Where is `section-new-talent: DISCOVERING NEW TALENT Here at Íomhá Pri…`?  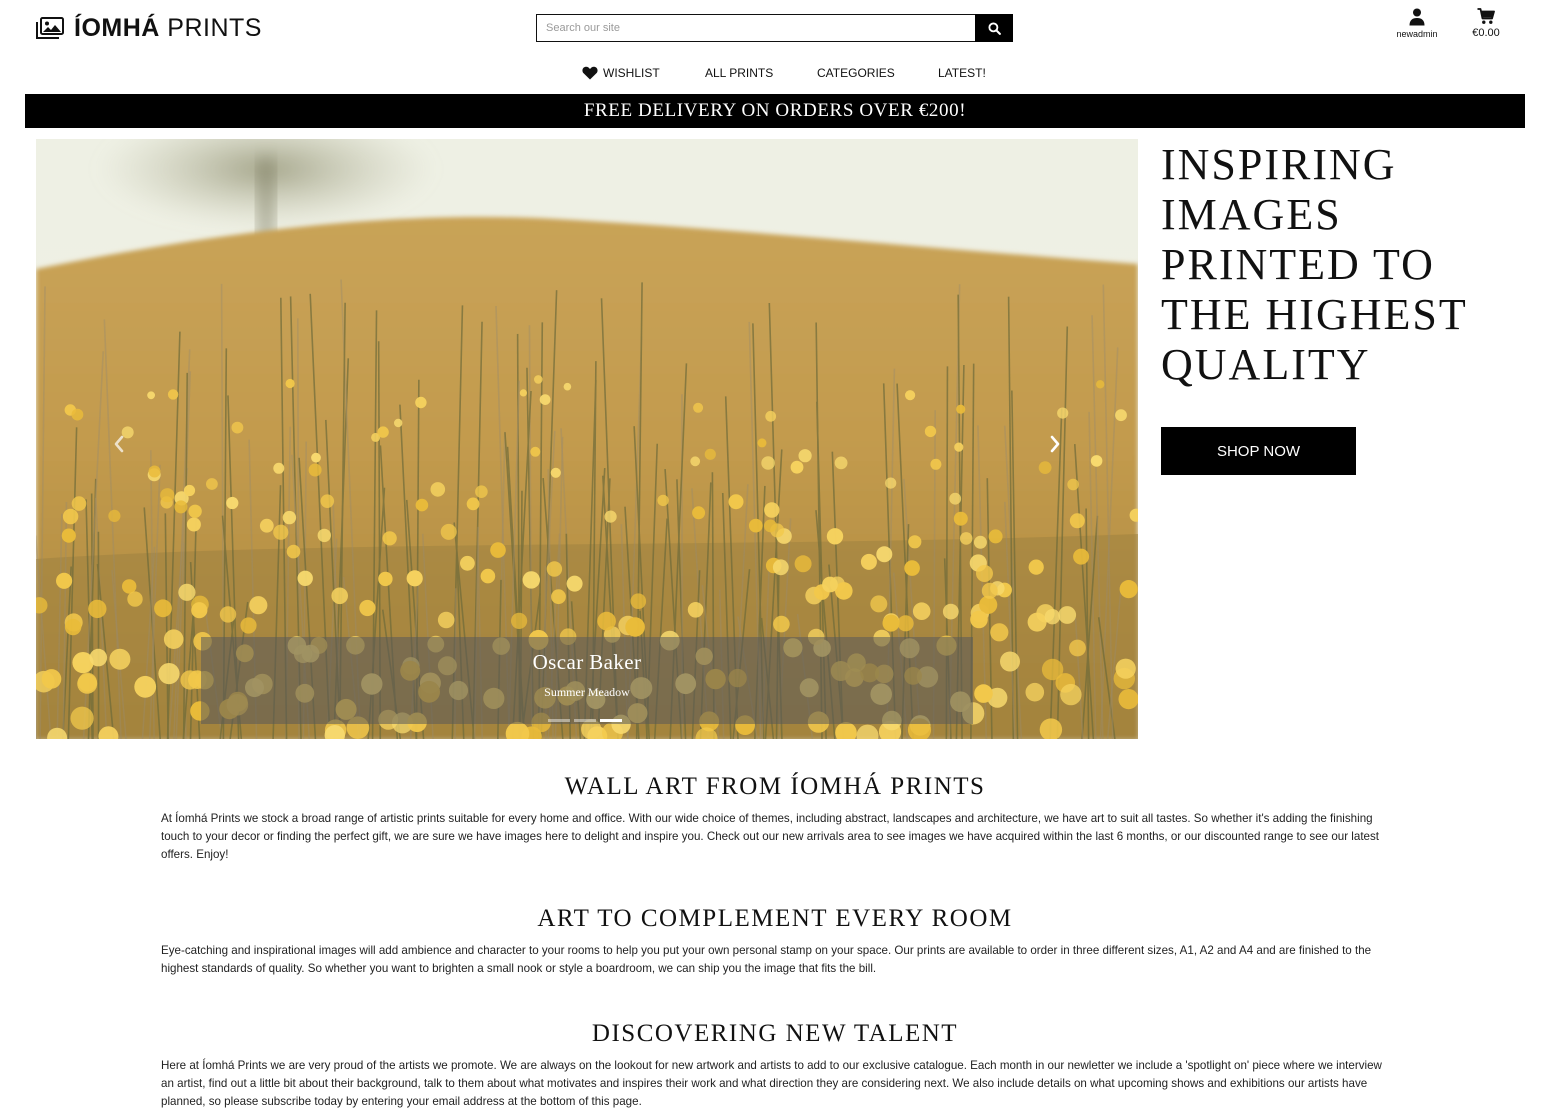 section-new-talent: DISCOVERING NEW TALENT Here at Íomhá Pri… is located at coordinates (775, 1065).